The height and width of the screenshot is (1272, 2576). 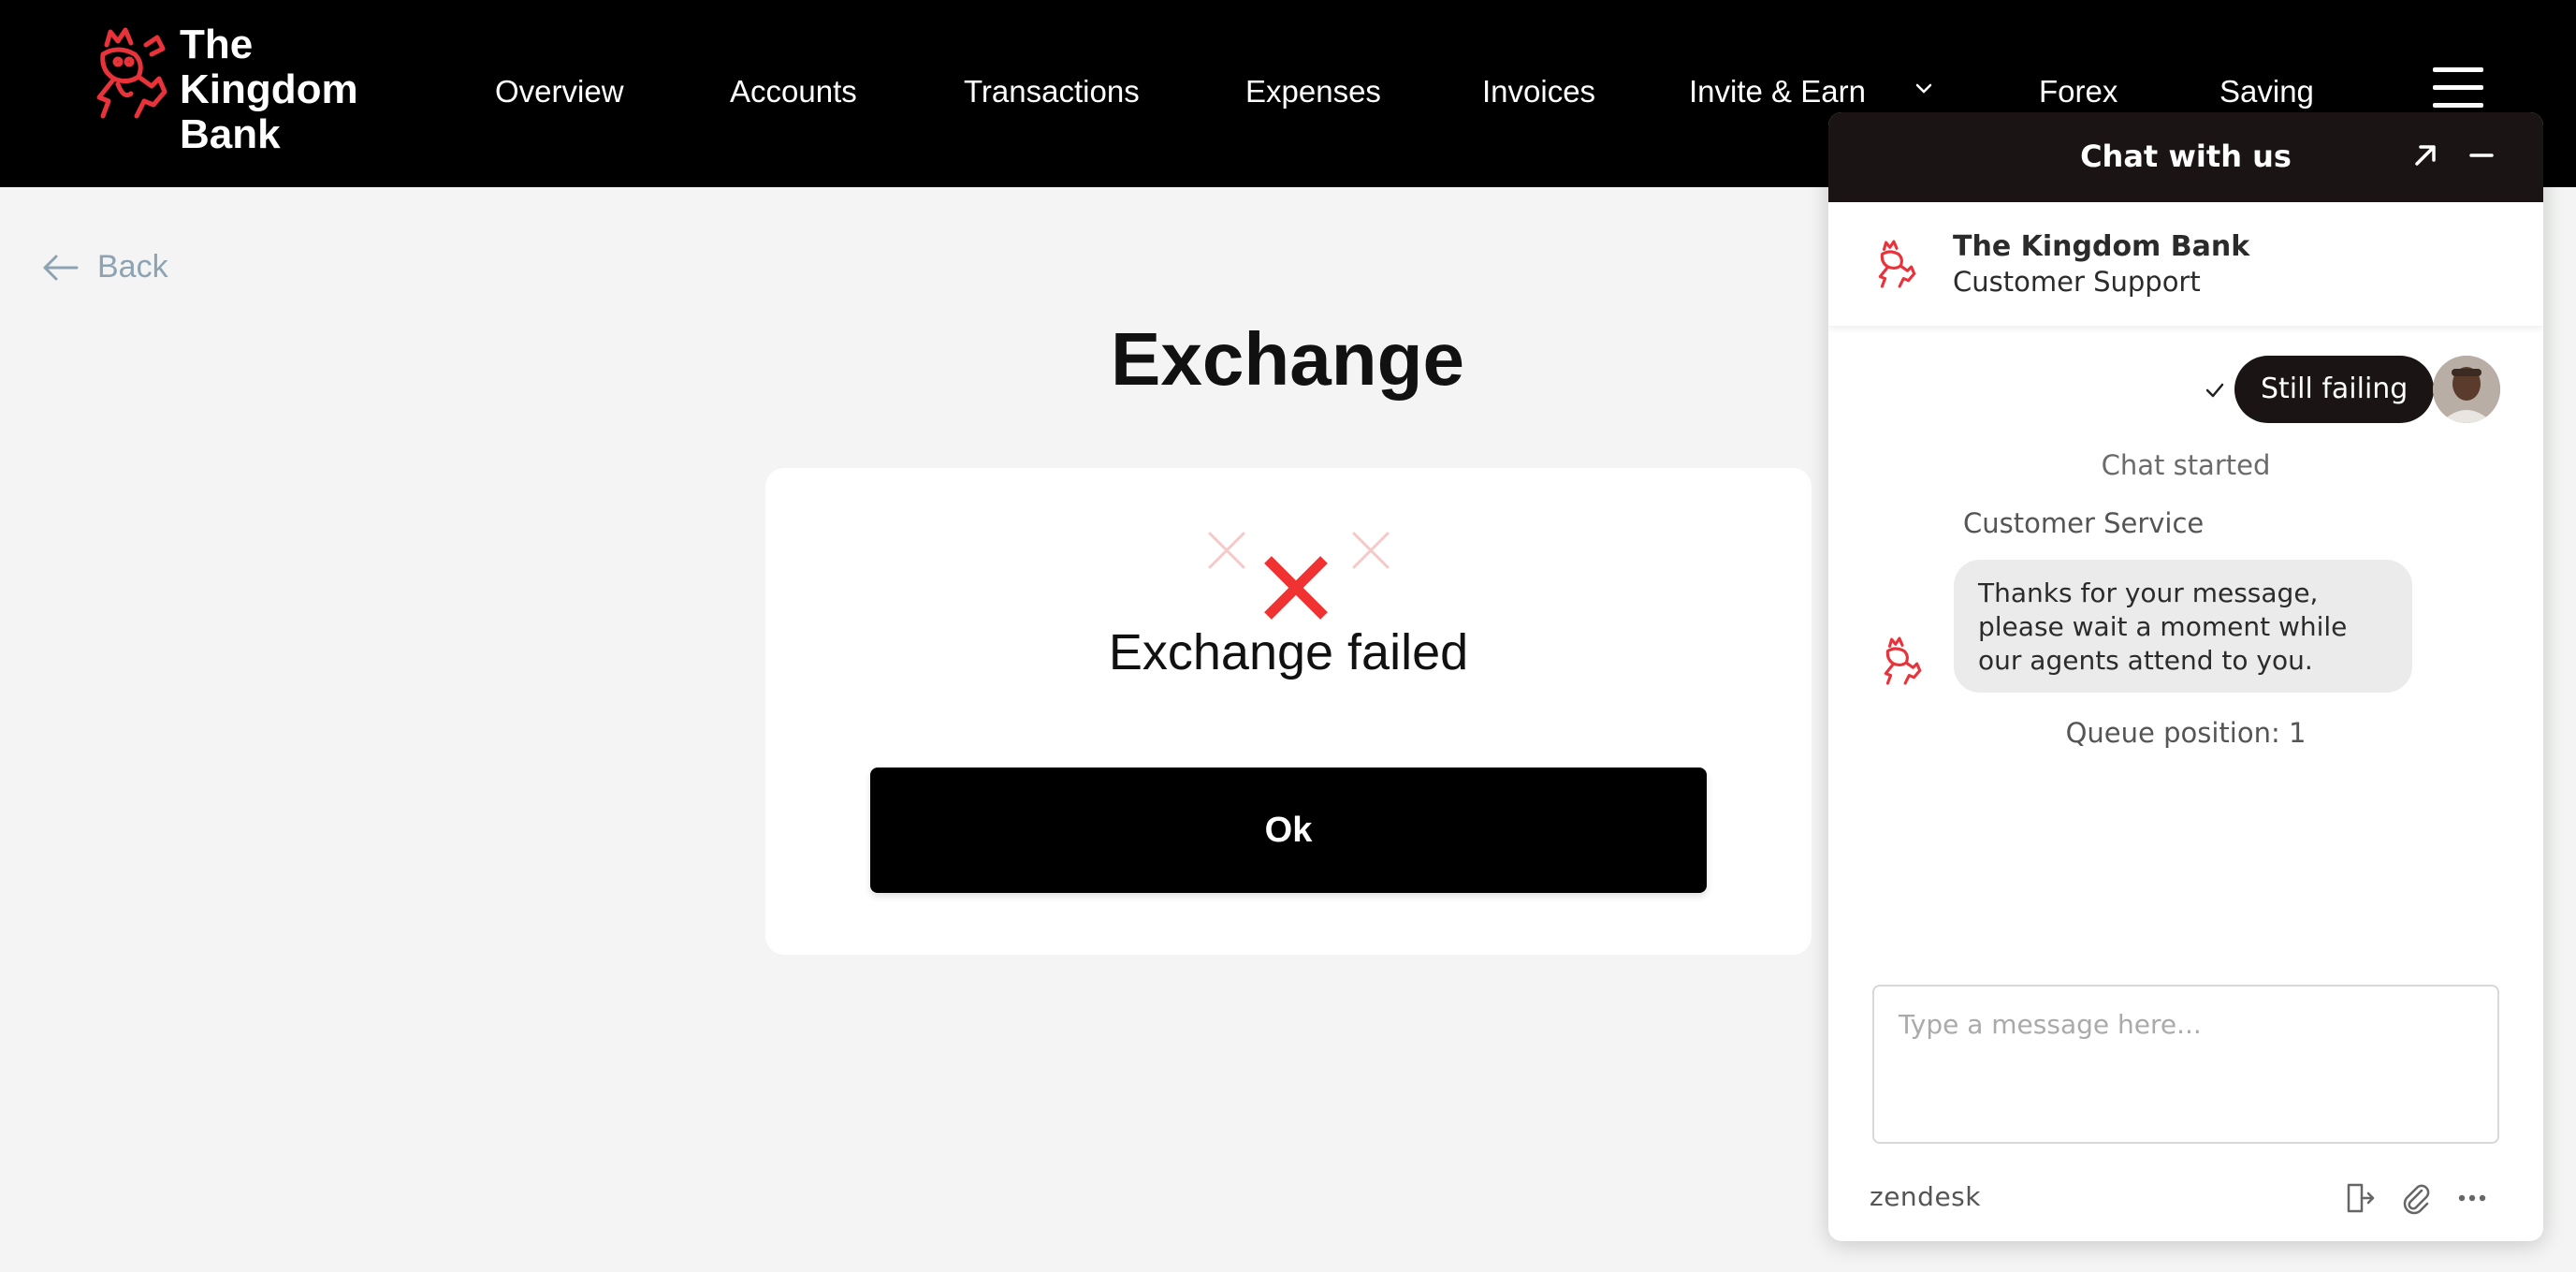 What do you see at coordinates (2084, 523) in the screenshot?
I see `agent-sender-label: Customer Service` at bounding box center [2084, 523].